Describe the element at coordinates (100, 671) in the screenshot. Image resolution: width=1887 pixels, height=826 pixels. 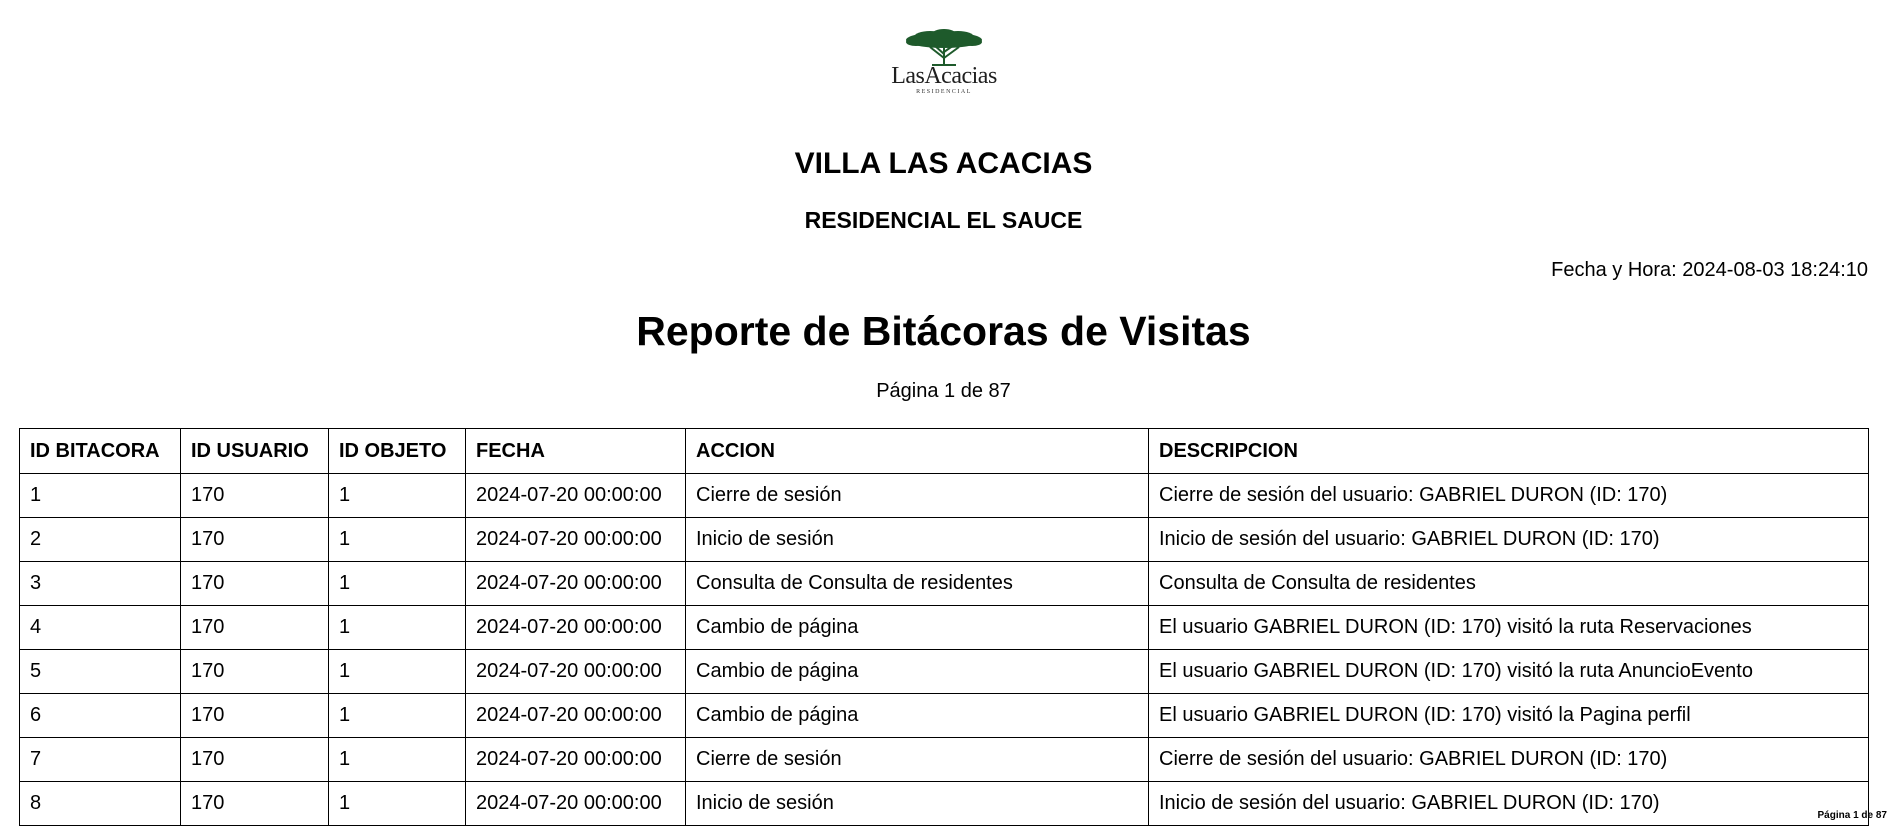
I see `cell-id-bitacora: 5` at that location.